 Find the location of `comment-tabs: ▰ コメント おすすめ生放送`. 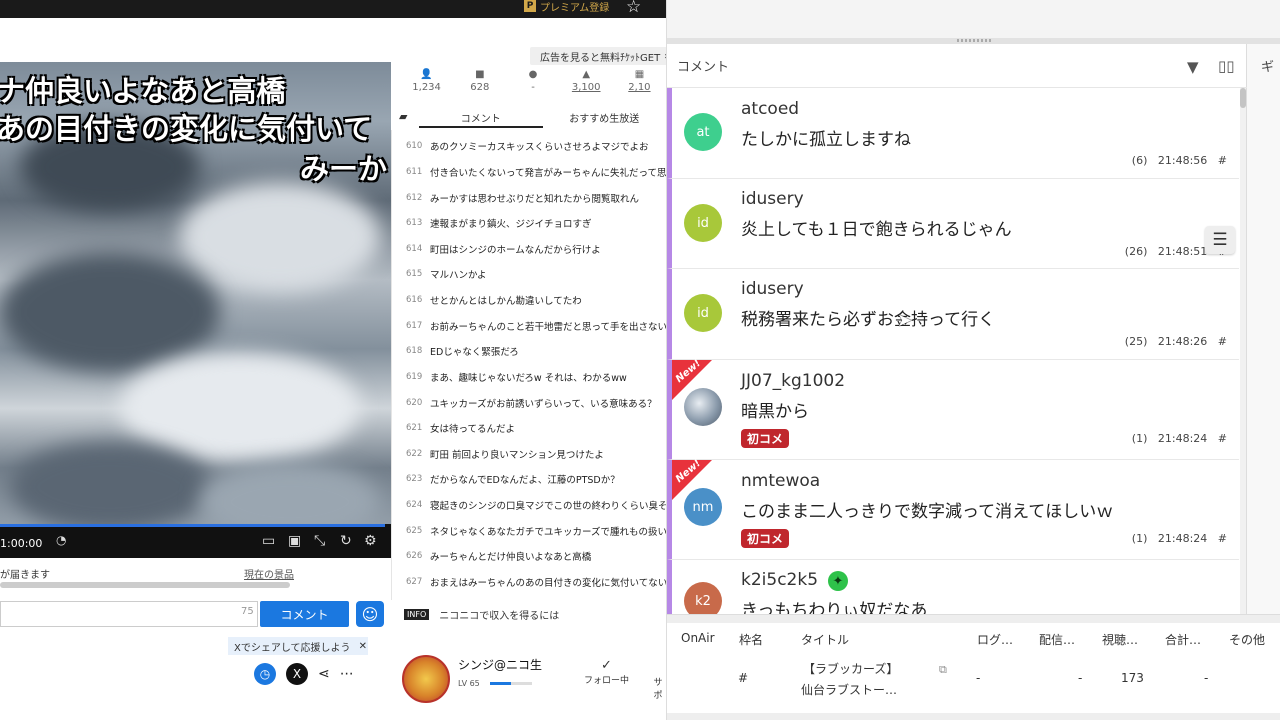

comment-tabs: ▰ コメント おすすめ生放送 is located at coordinates (530, 116).